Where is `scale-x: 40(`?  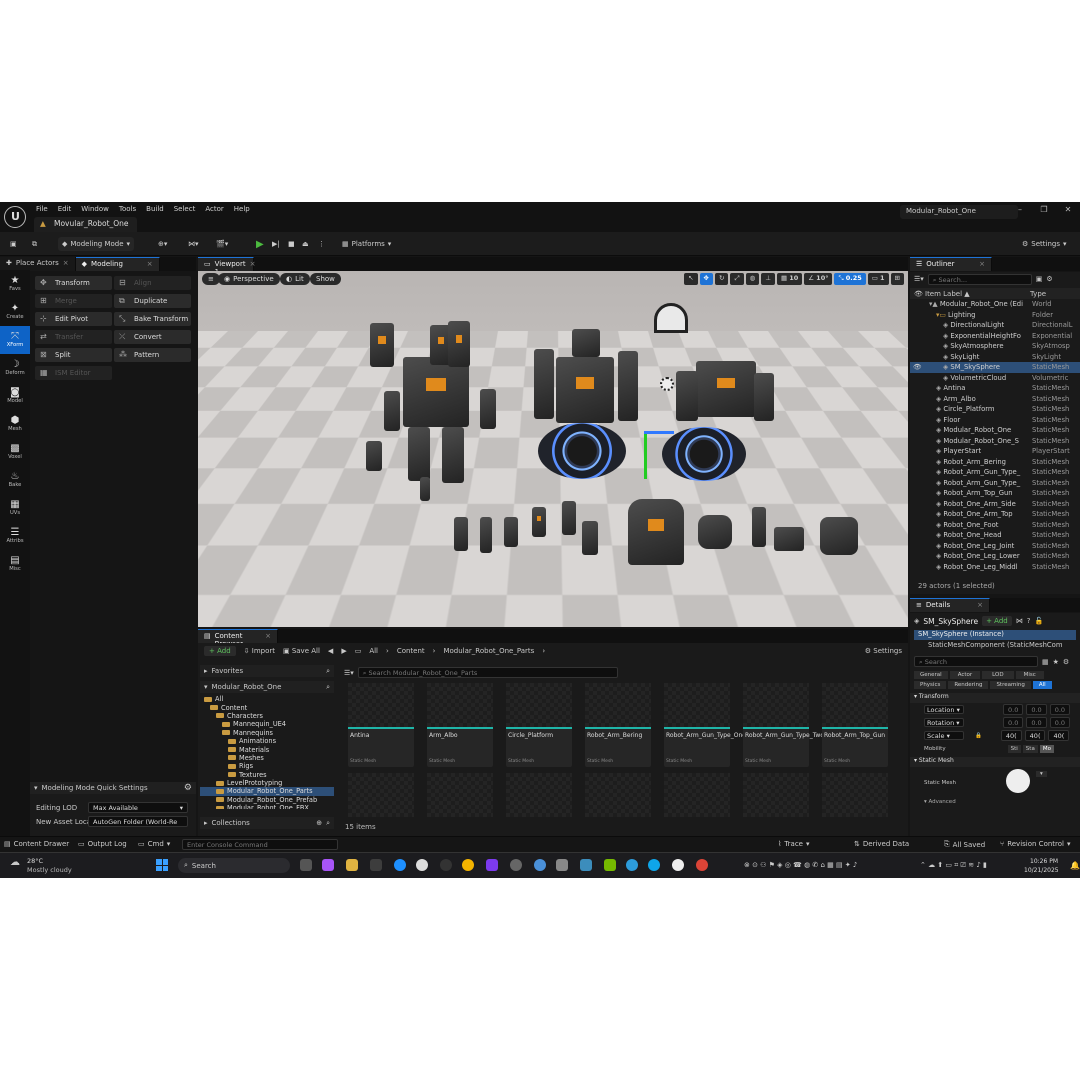
scale-x: 40( is located at coordinates (1011, 735).